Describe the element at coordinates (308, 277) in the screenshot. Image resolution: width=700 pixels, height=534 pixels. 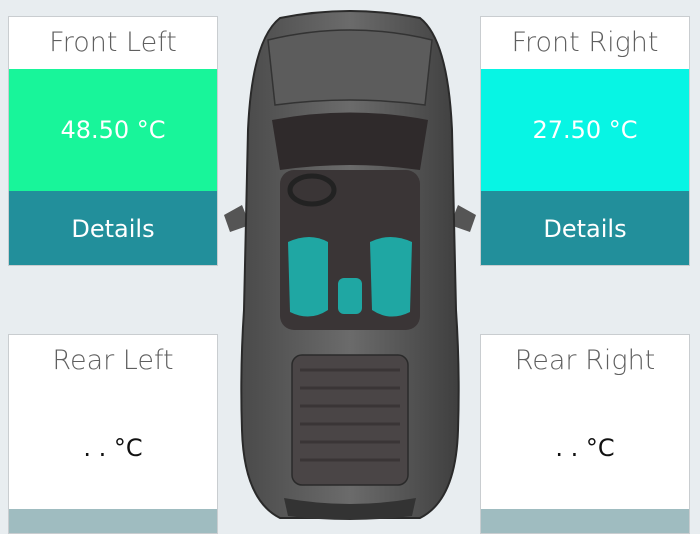
I see `left-seat` at that location.